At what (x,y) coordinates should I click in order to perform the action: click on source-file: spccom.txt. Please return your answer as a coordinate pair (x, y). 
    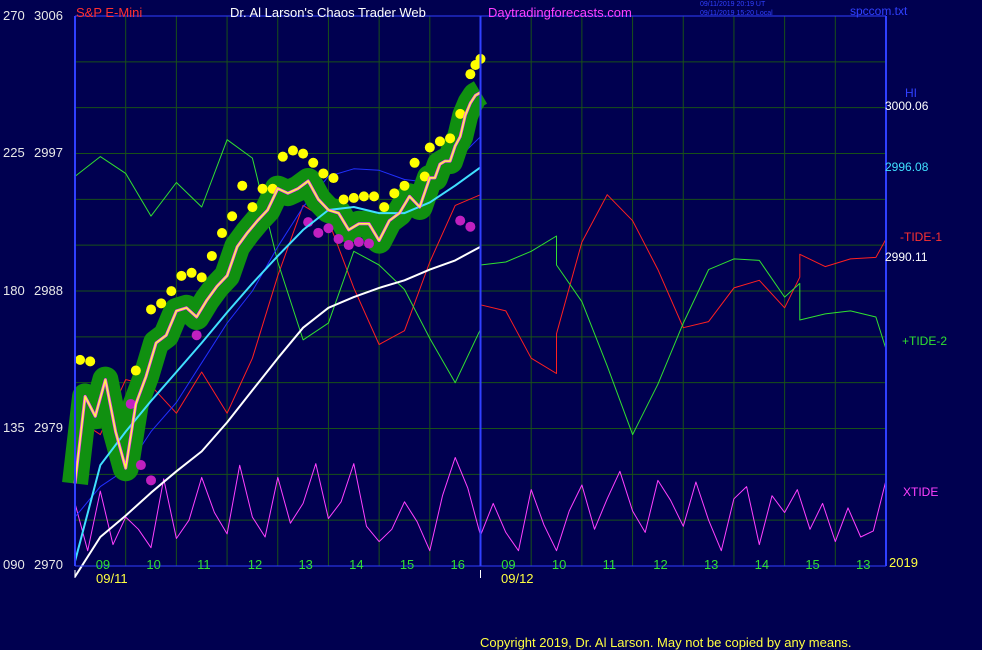
    Looking at the image, I should click on (879, 11).